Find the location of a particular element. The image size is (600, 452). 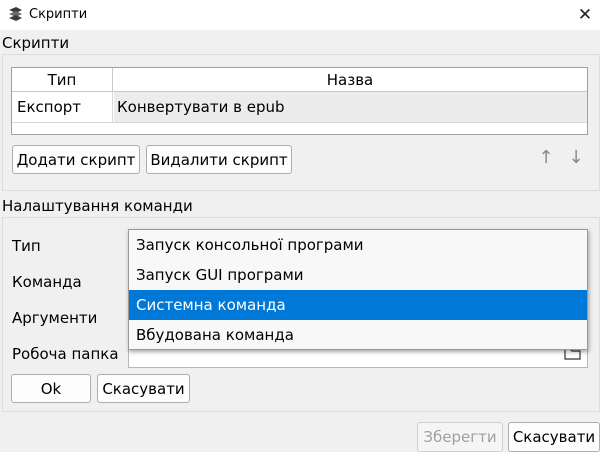

command-section-title: Налаштування команди is located at coordinates (97, 206).